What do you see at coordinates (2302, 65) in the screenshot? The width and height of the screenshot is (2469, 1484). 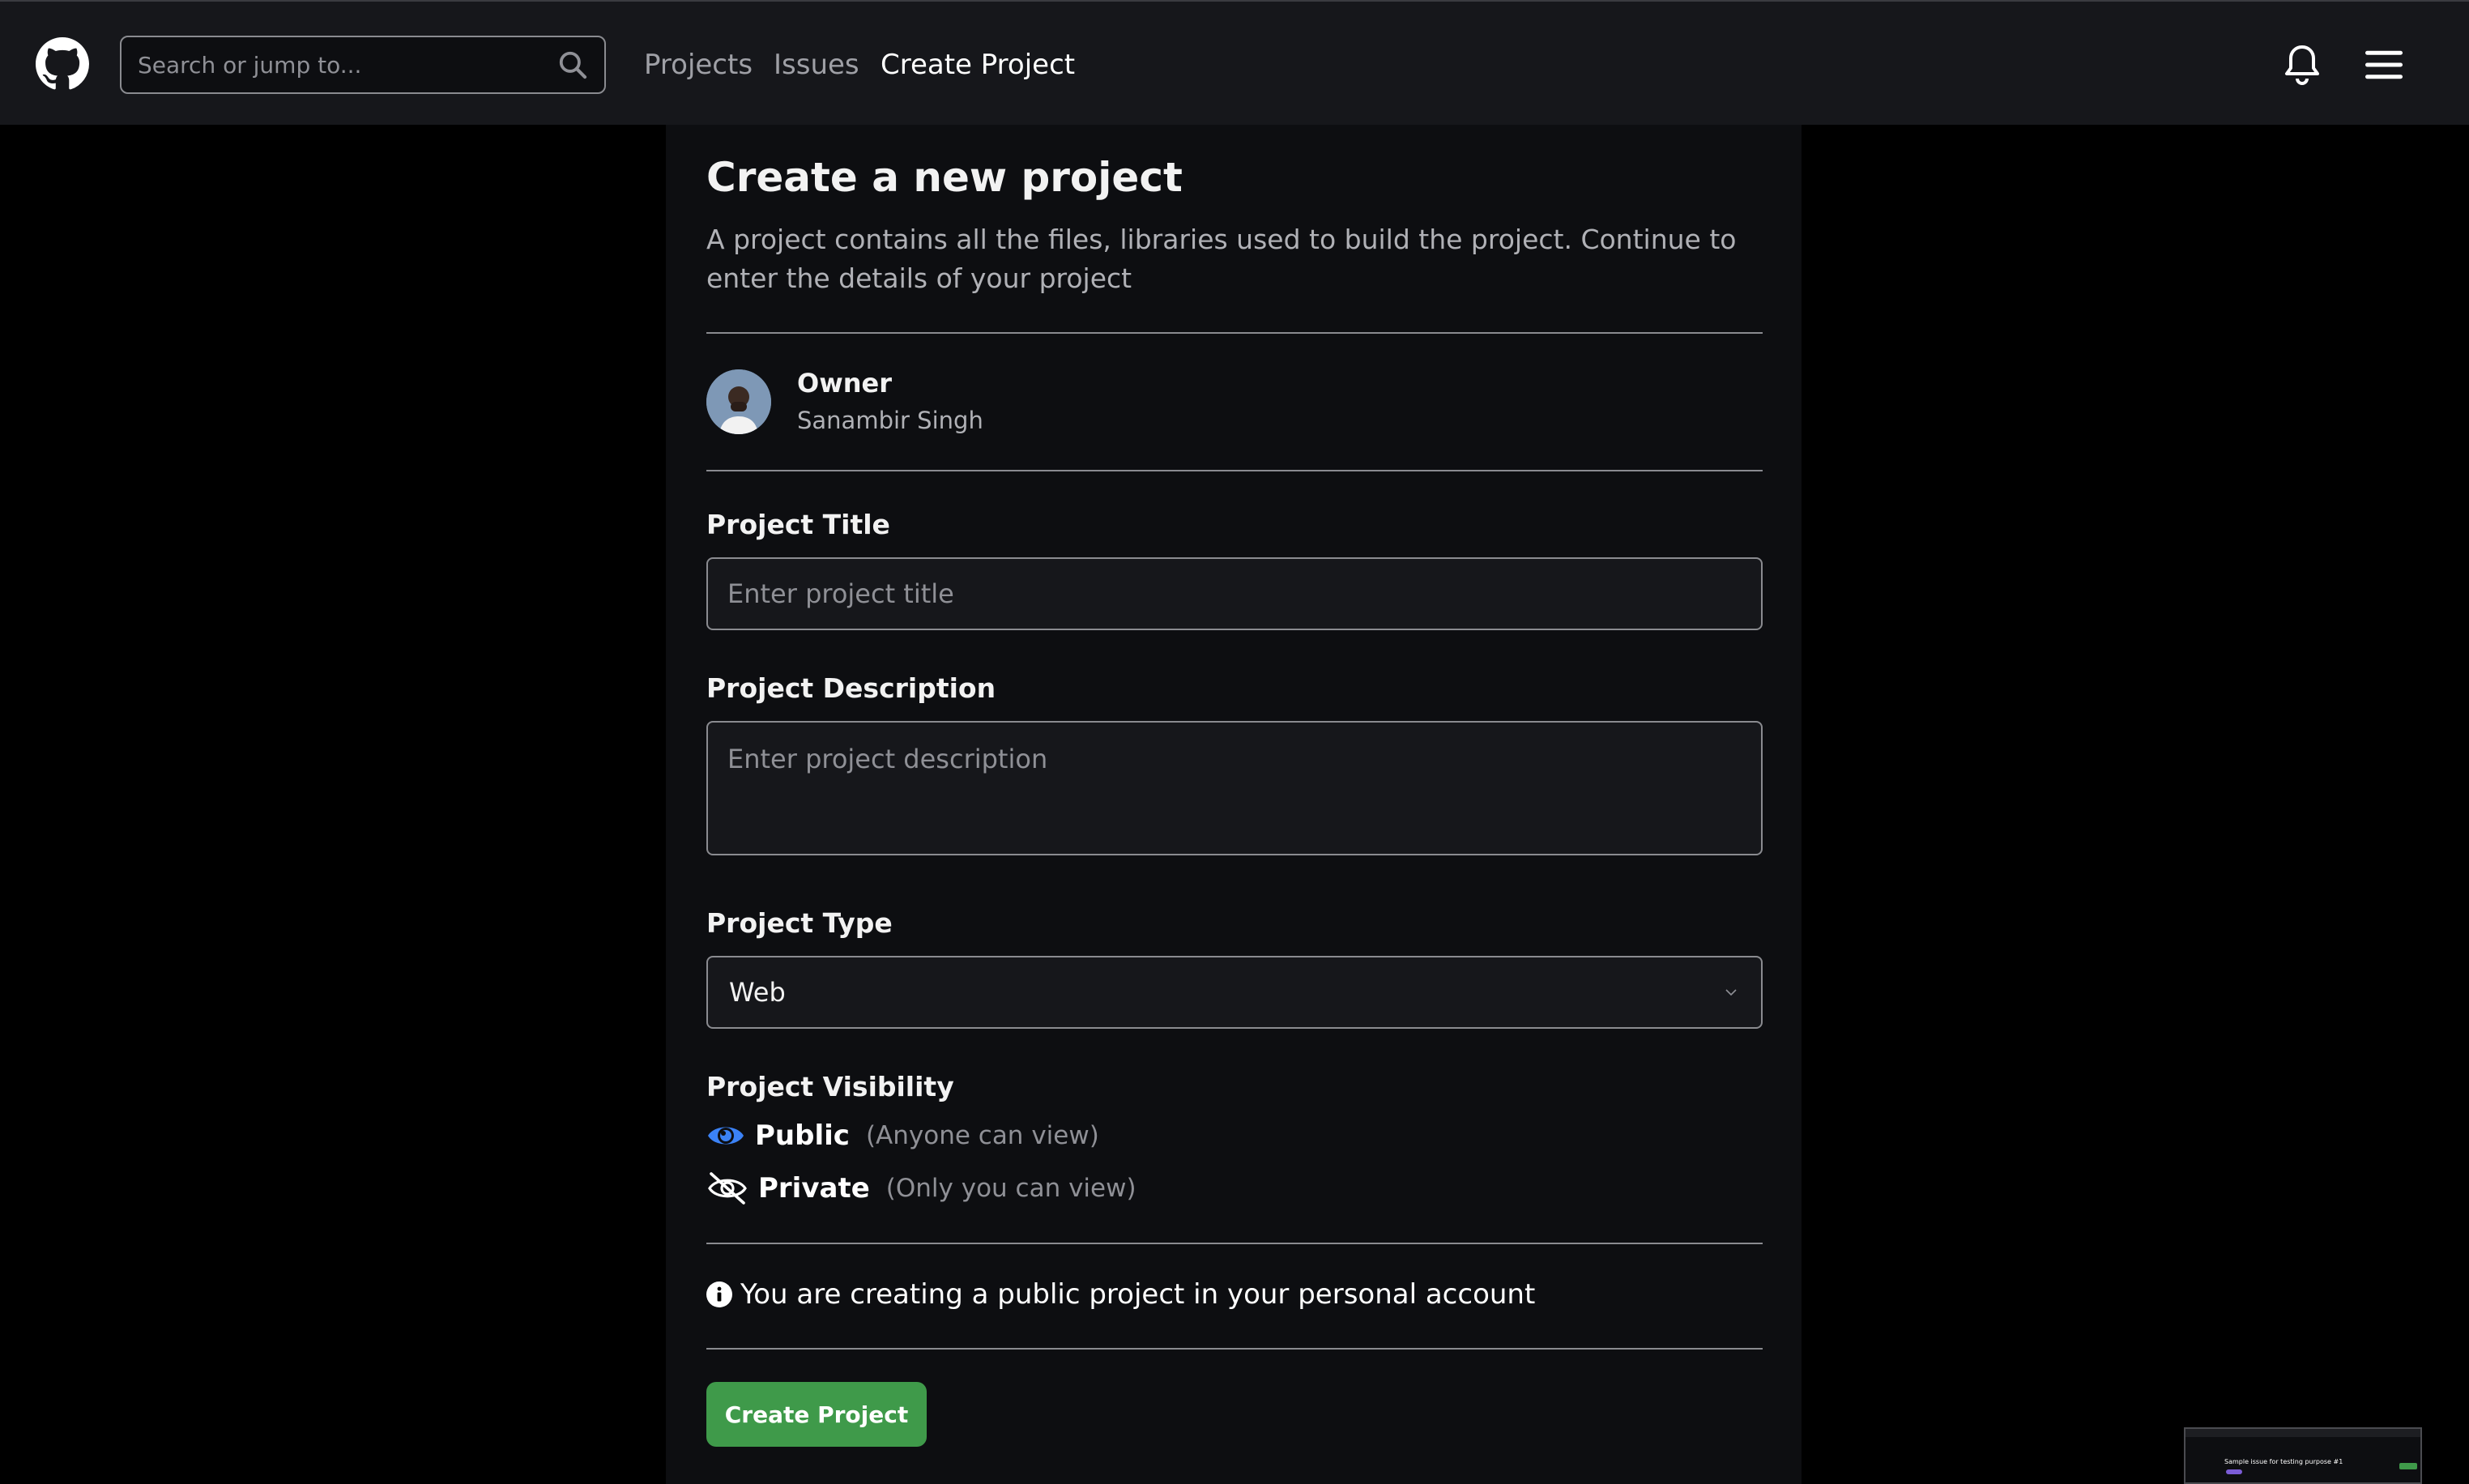 I see `bell-icon` at bounding box center [2302, 65].